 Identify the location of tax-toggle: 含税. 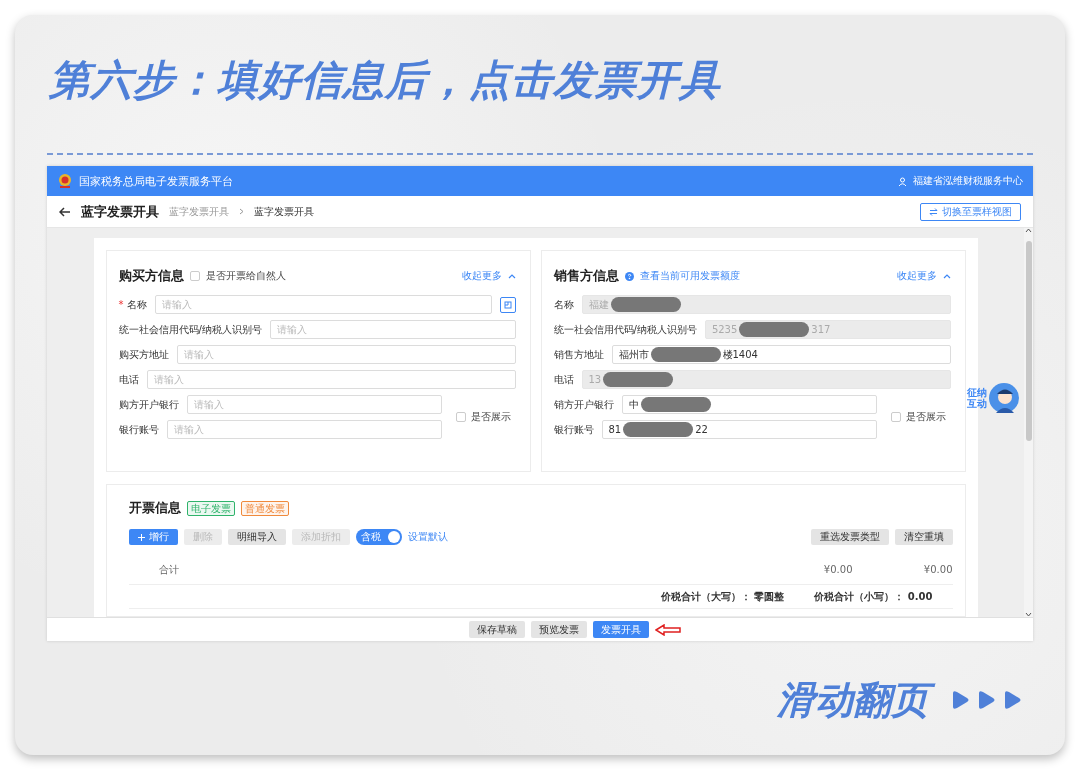
(378, 537).